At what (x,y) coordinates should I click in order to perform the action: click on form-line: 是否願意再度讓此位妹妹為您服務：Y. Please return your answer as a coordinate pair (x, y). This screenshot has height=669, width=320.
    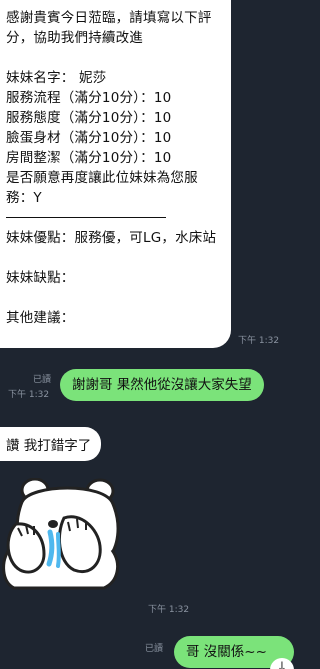
    Looking at the image, I should click on (102, 188).